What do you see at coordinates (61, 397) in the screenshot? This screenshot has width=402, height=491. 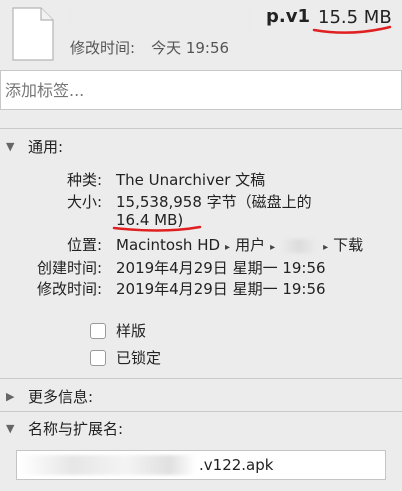 I see `section-more-info-title: 更多信息:` at bounding box center [61, 397].